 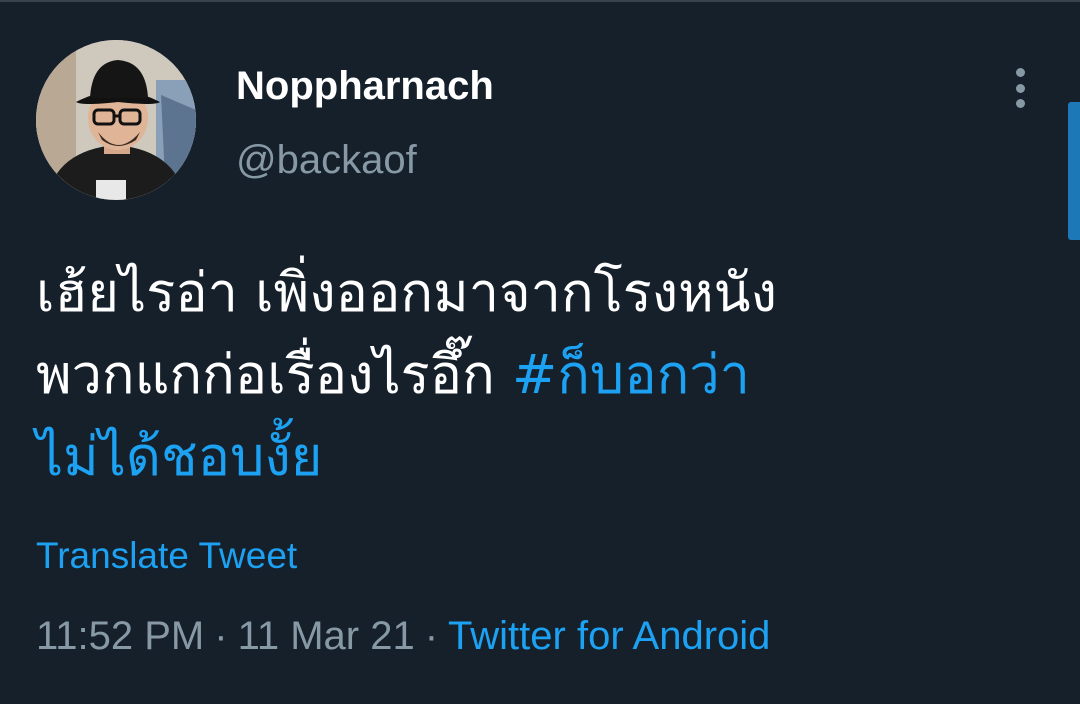 I want to click on tweet-metadata: 11:52 PM · 11 Mar 21 · Twitter for Android, so click(x=403, y=636).